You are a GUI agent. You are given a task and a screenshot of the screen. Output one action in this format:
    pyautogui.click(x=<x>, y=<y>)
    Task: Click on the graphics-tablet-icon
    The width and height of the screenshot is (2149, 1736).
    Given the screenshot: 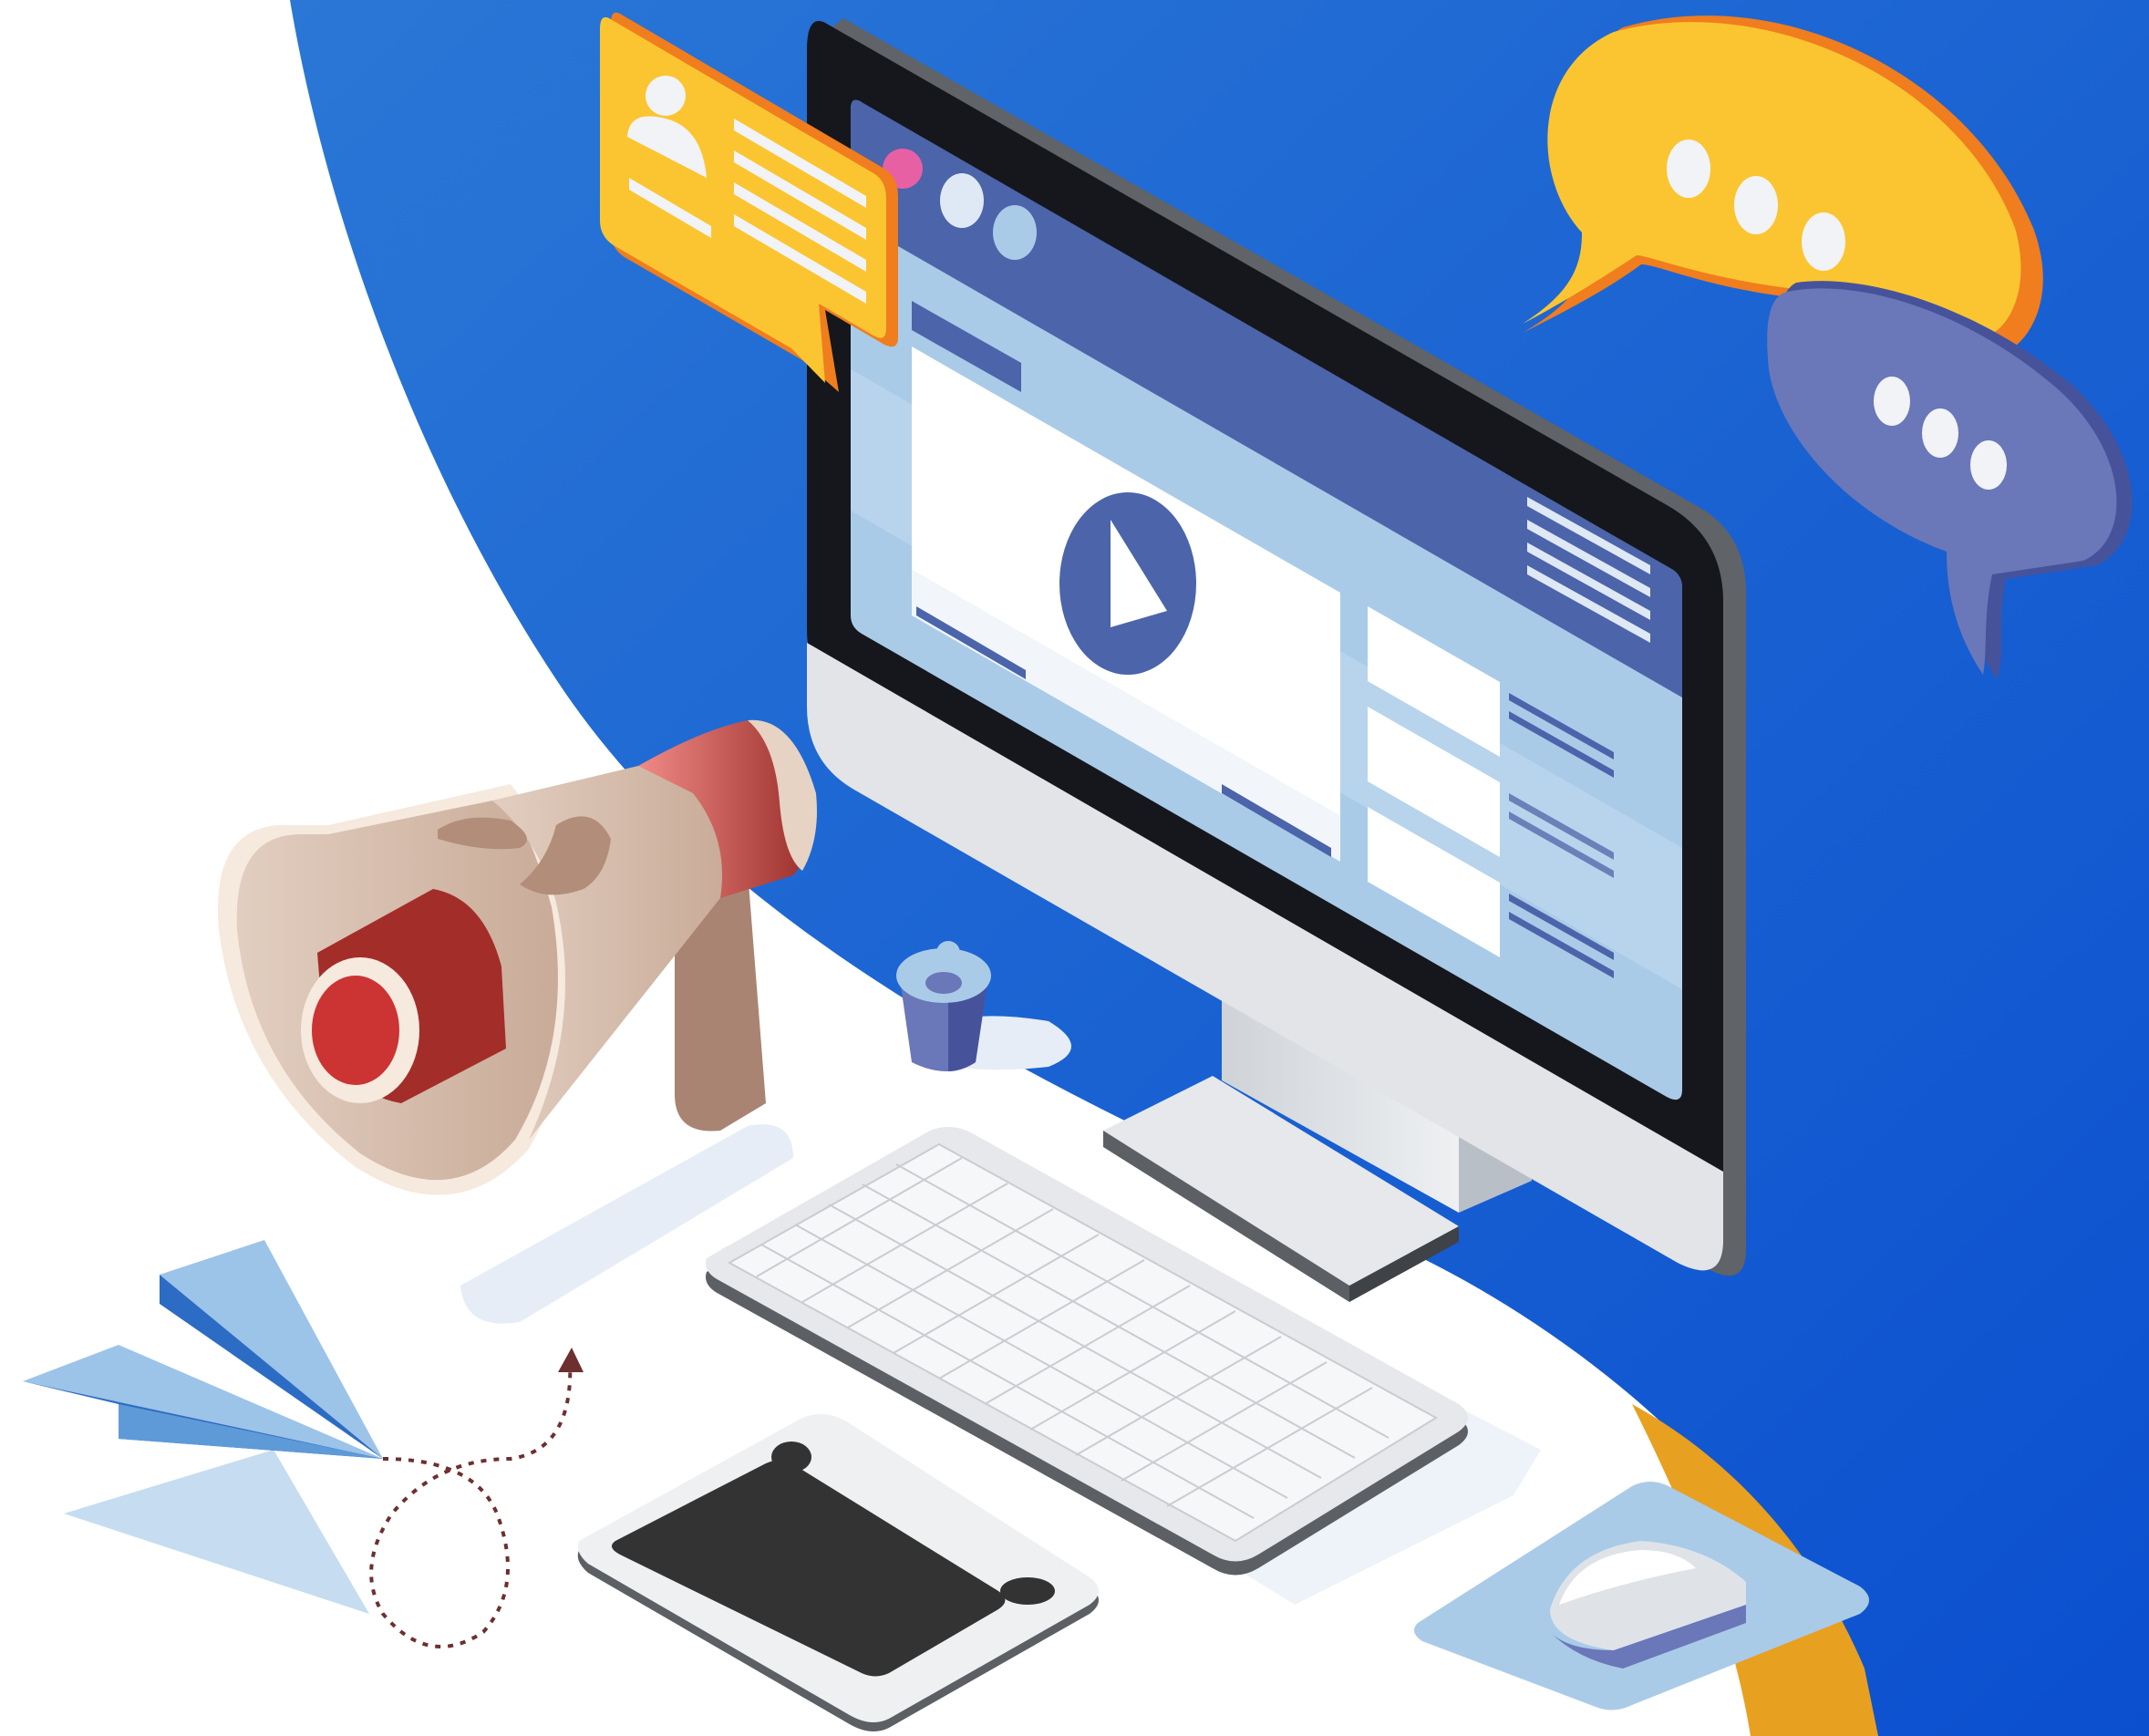 What is the action you would take?
    pyautogui.click(x=838, y=1572)
    